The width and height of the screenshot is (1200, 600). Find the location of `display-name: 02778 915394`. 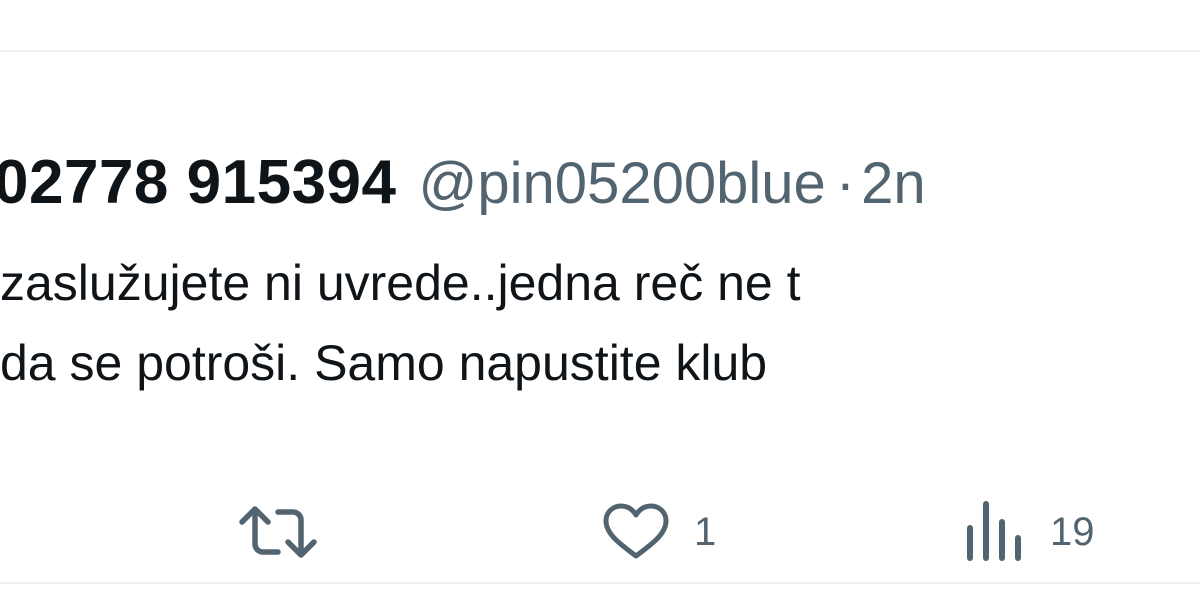

display-name: 02778 915394 is located at coordinates (198, 182).